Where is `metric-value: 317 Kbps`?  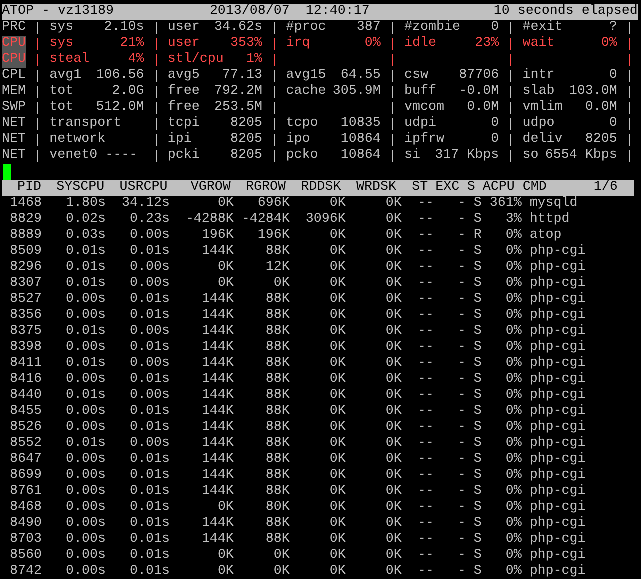 metric-value: 317 Kbps is located at coordinates (467, 156).